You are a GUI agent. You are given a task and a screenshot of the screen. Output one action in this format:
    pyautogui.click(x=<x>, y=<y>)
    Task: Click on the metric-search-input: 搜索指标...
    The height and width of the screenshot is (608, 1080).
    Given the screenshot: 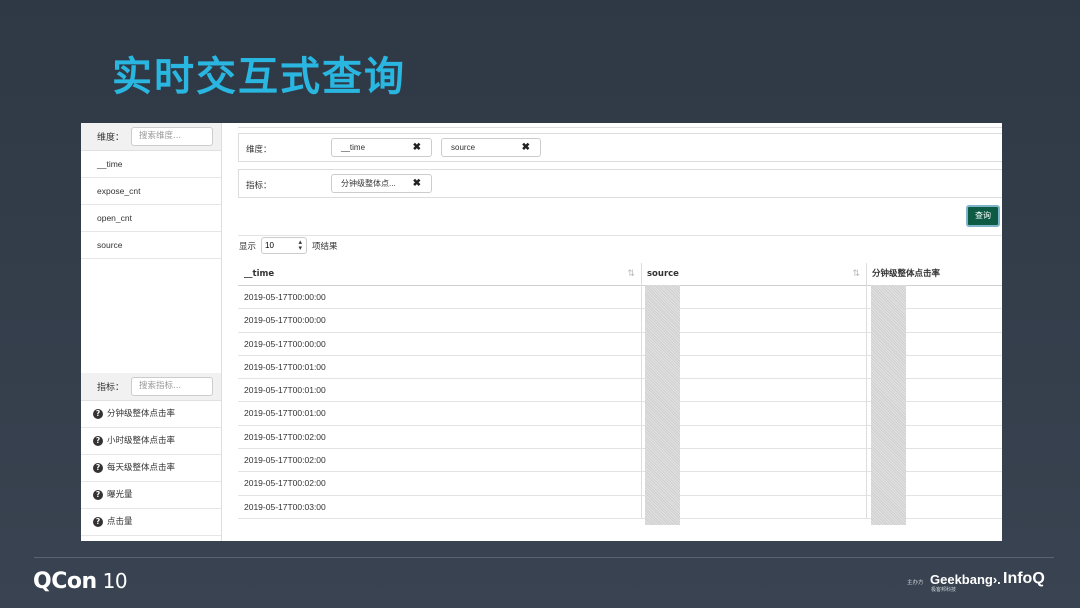 What is the action you would take?
    pyautogui.click(x=172, y=386)
    